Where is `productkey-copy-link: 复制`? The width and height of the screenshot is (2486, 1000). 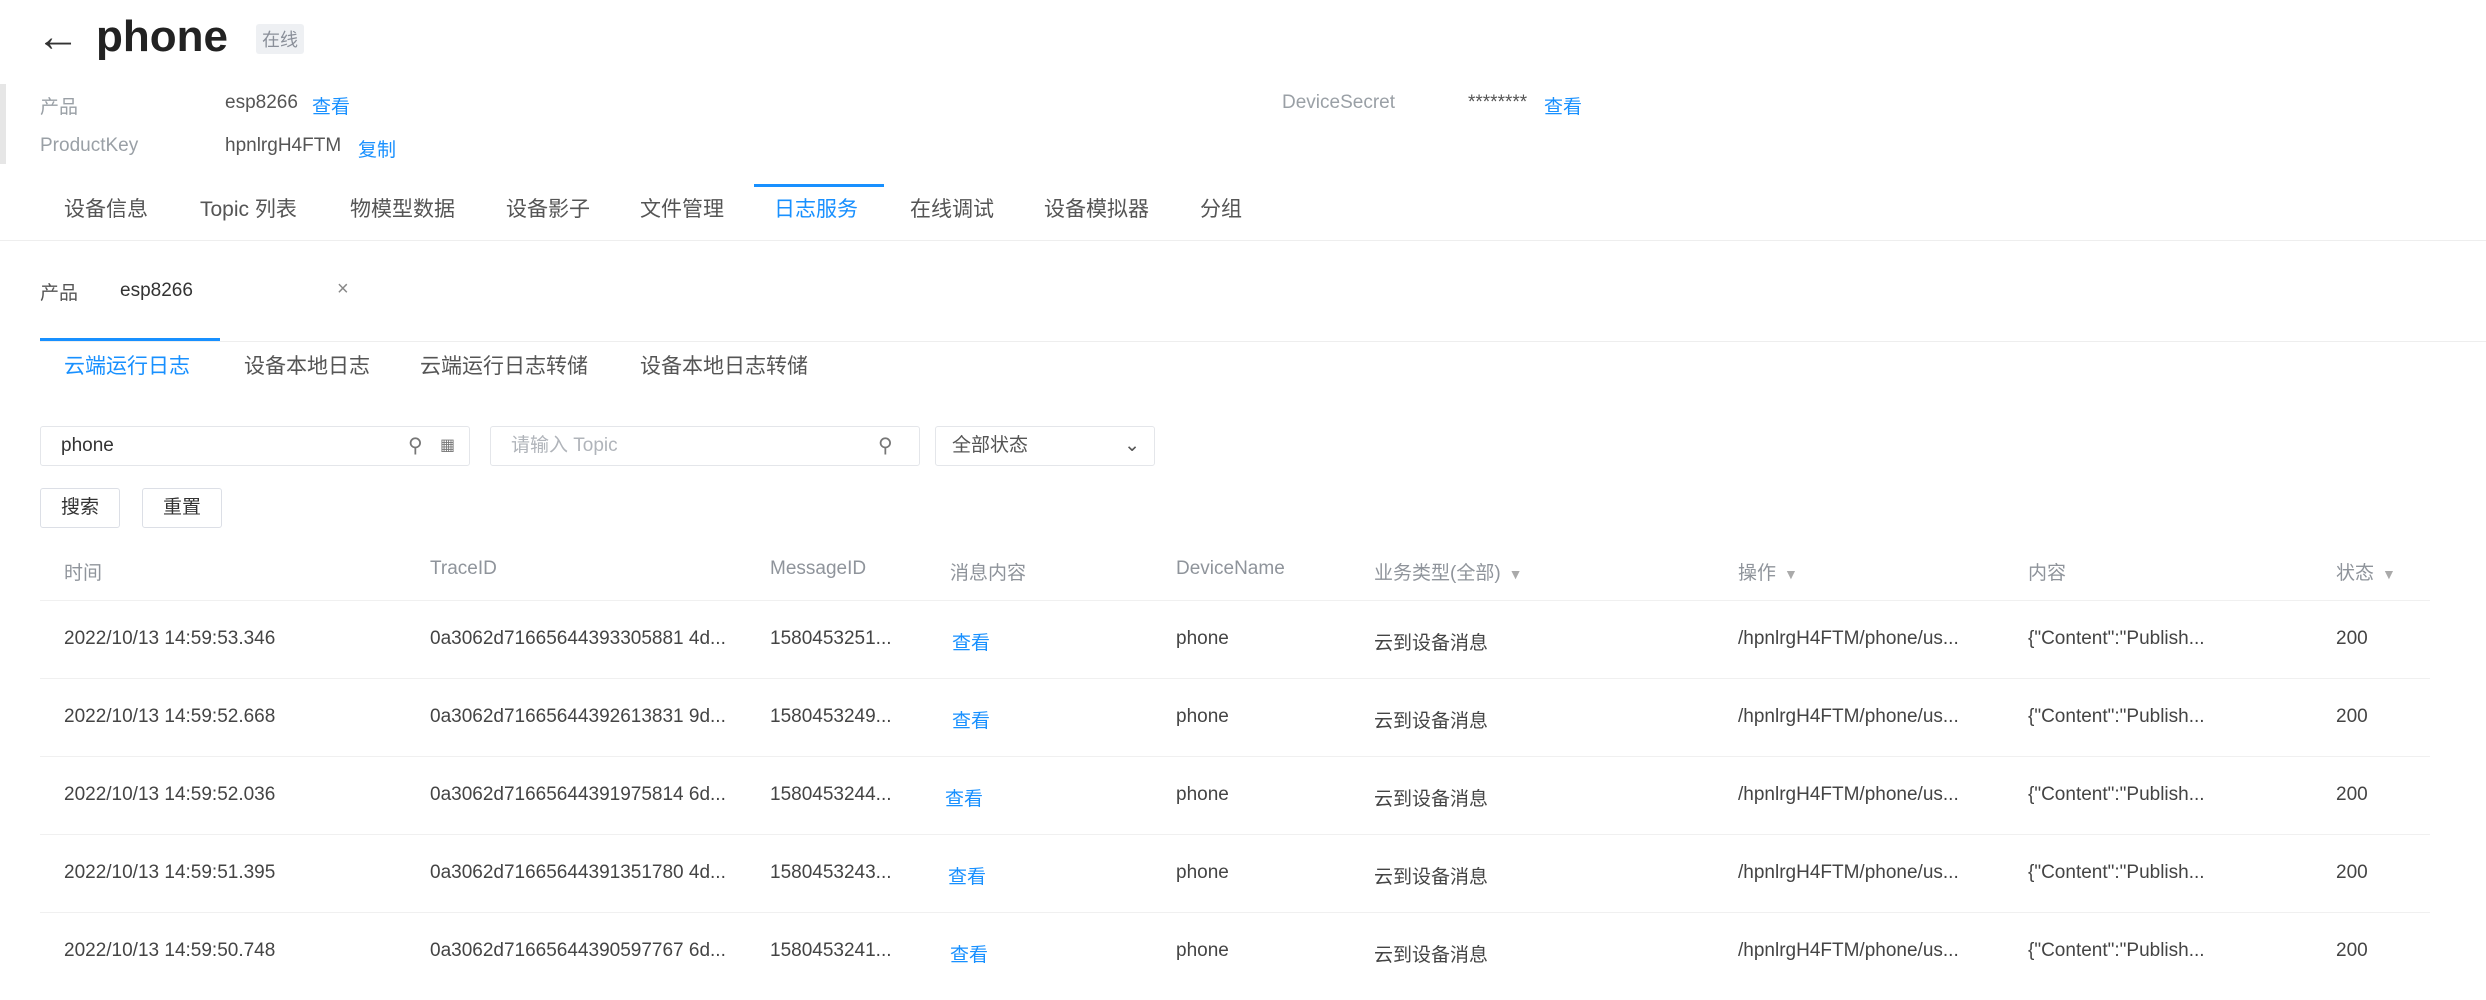
productkey-copy-link: 复制 is located at coordinates (377, 148).